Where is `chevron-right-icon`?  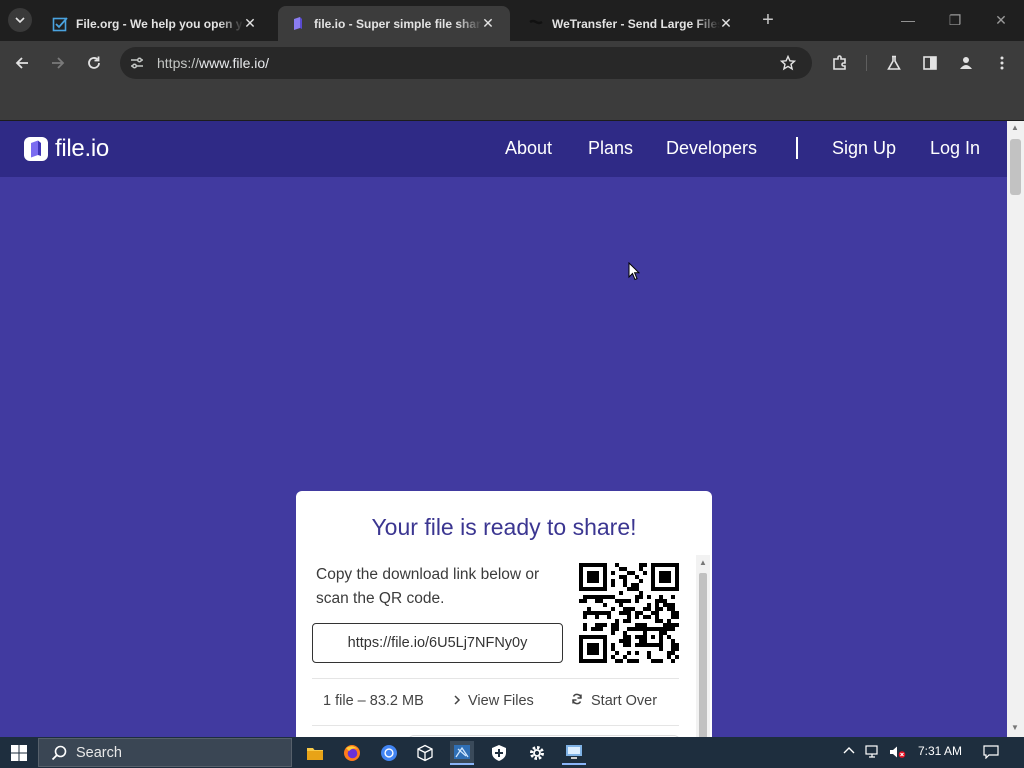
chevron-right-icon is located at coordinates (457, 700).